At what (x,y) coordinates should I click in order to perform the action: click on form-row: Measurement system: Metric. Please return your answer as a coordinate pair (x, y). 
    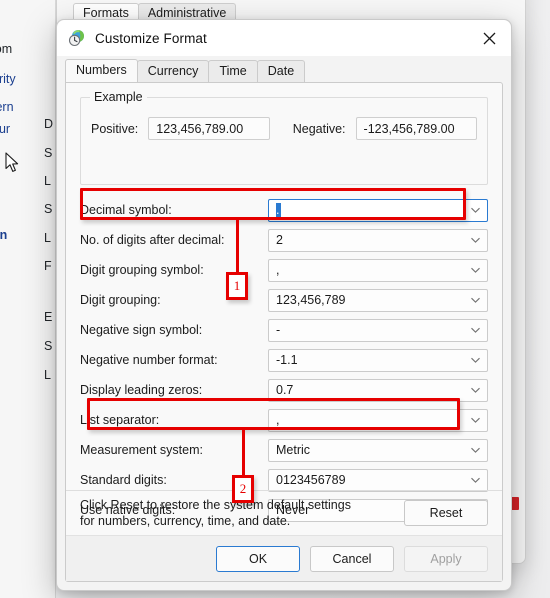
    Looking at the image, I should click on (284, 450).